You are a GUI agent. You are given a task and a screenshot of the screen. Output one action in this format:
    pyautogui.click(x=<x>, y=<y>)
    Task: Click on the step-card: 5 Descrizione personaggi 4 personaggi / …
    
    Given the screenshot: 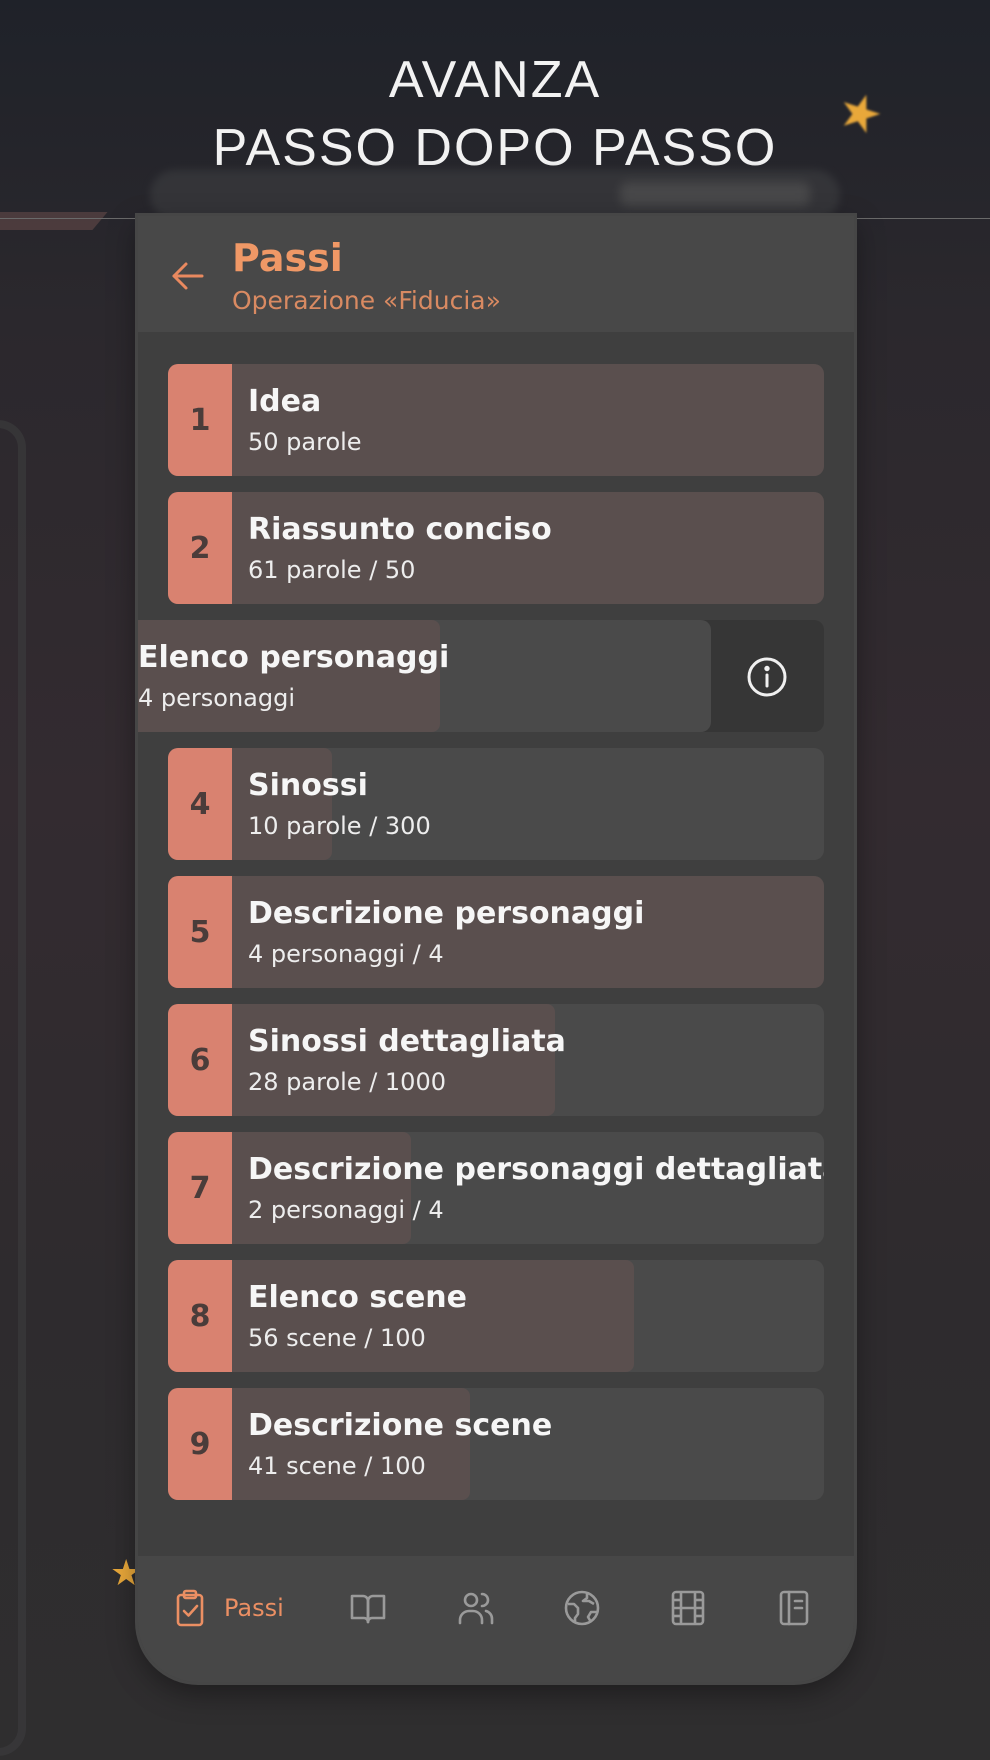 What is the action you would take?
    pyautogui.click(x=496, y=932)
    